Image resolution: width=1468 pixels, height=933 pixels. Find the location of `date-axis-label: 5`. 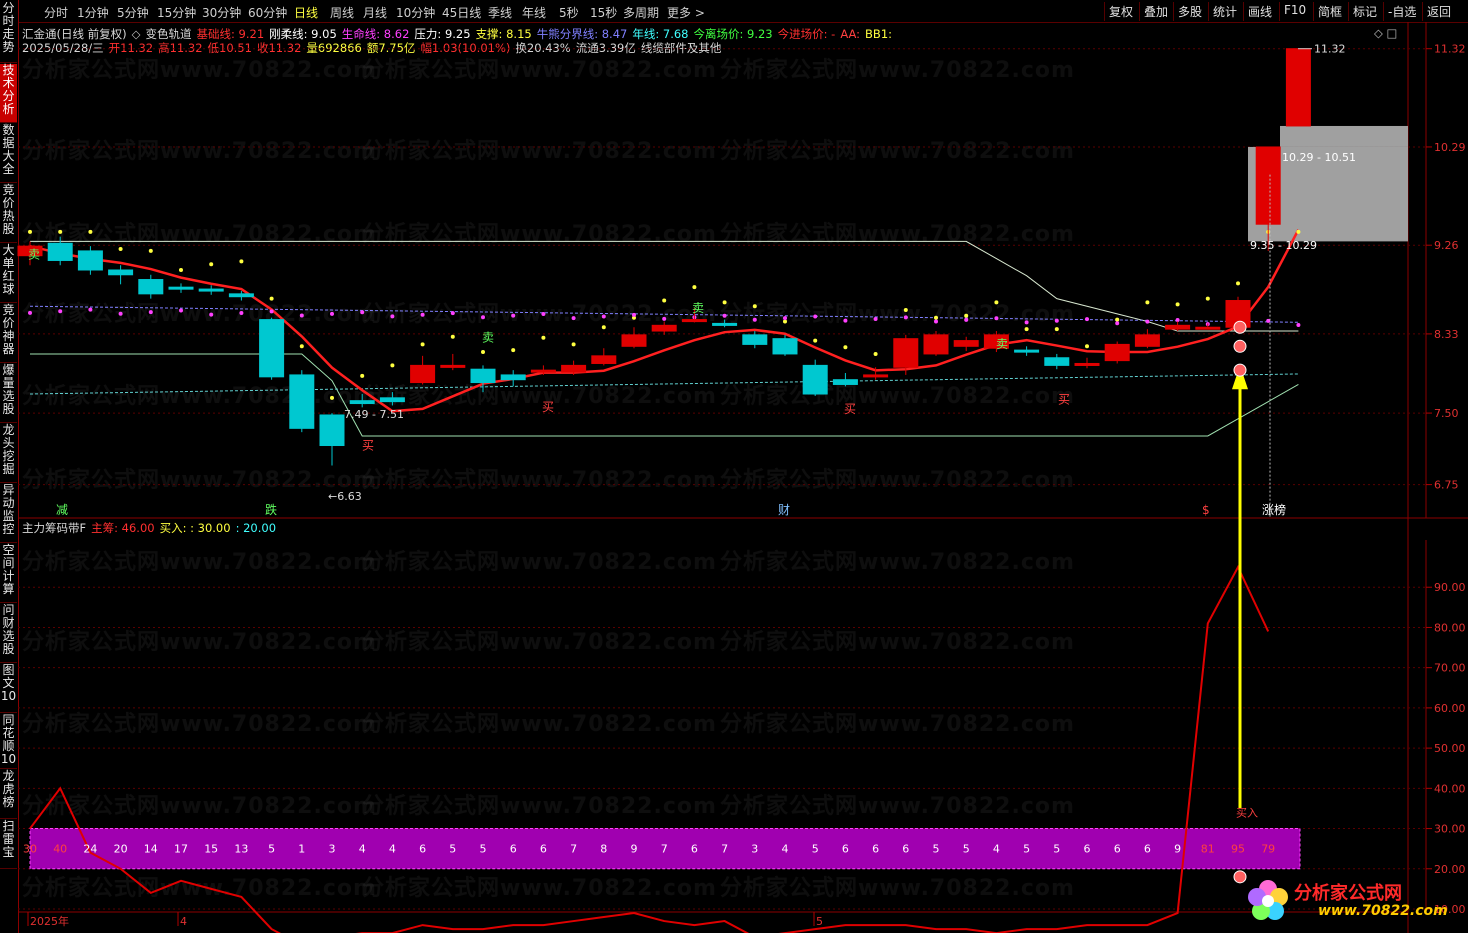

date-axis-label: 5 is located at coordinates (819, 921).